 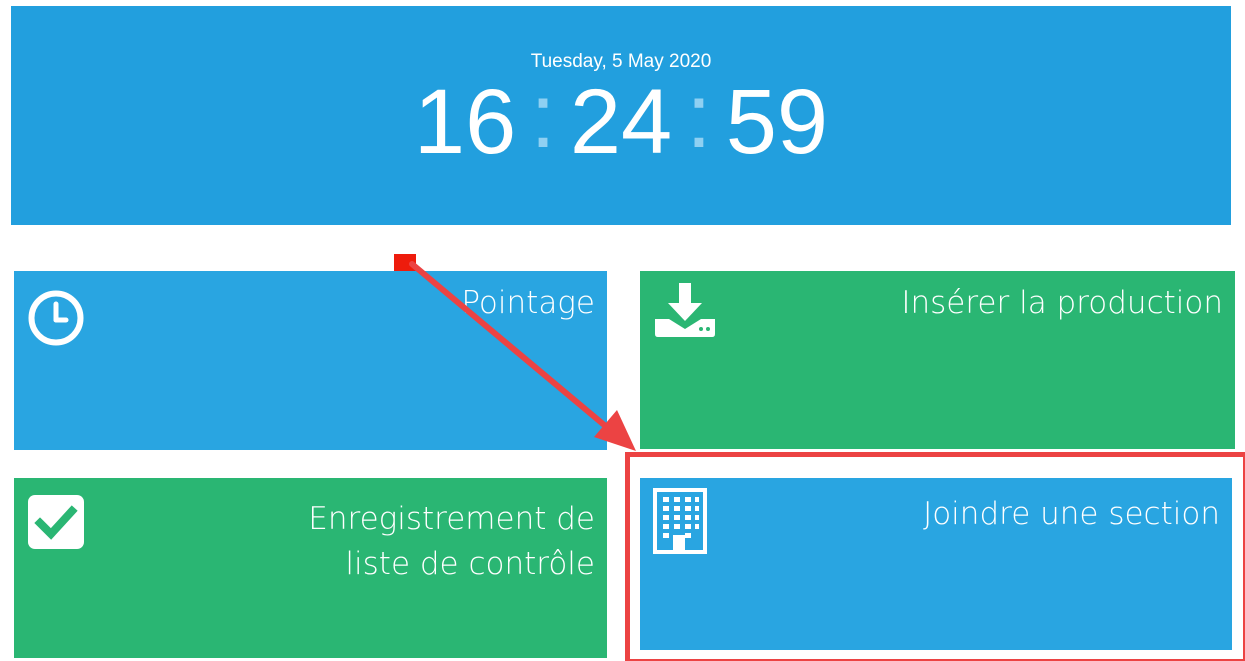 I want to click on tile-label: Pointage, so click(x=528, y=303).